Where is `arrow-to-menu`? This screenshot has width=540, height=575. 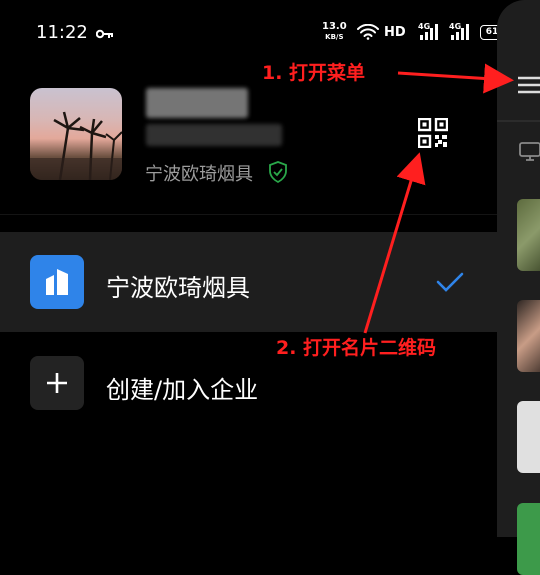
arrow-to-menu is located at coordinates (455, 78).